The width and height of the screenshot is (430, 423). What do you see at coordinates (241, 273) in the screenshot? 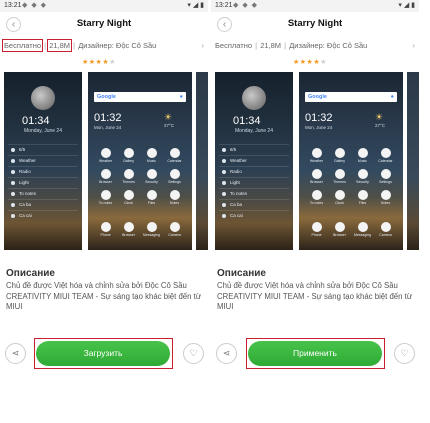
I see `description-title: Описание` at bounding box center [241, 273].